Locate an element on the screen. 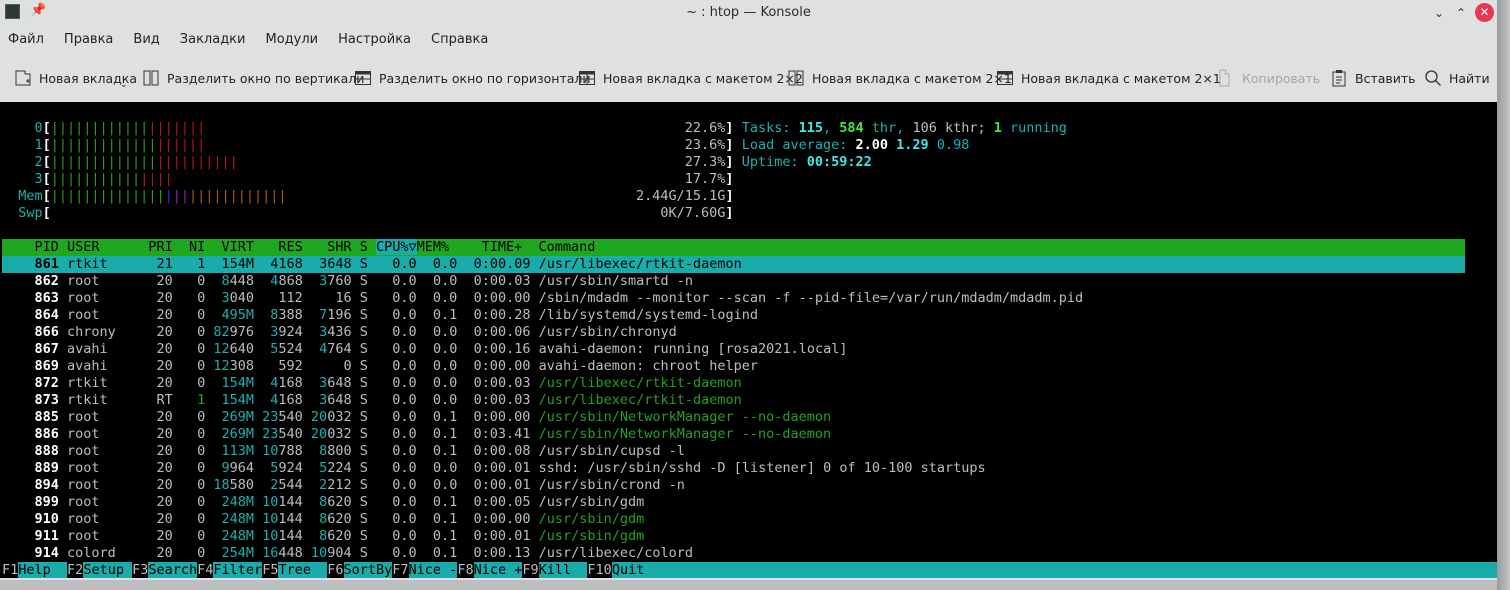 The height and width of the screenshot is (590, 1510). function-key-label: Nice + is located at coordinates (498, 570).